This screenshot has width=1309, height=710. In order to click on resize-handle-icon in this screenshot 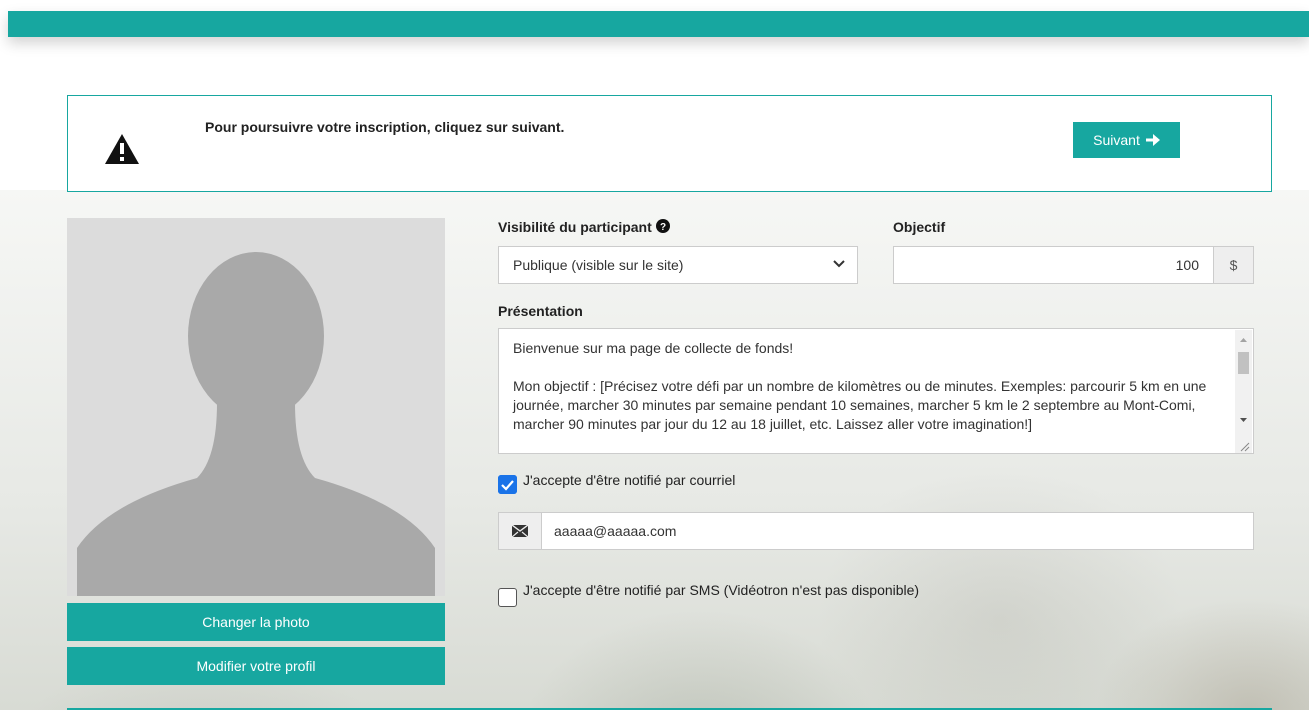, I will do `click(1244, 446)`.